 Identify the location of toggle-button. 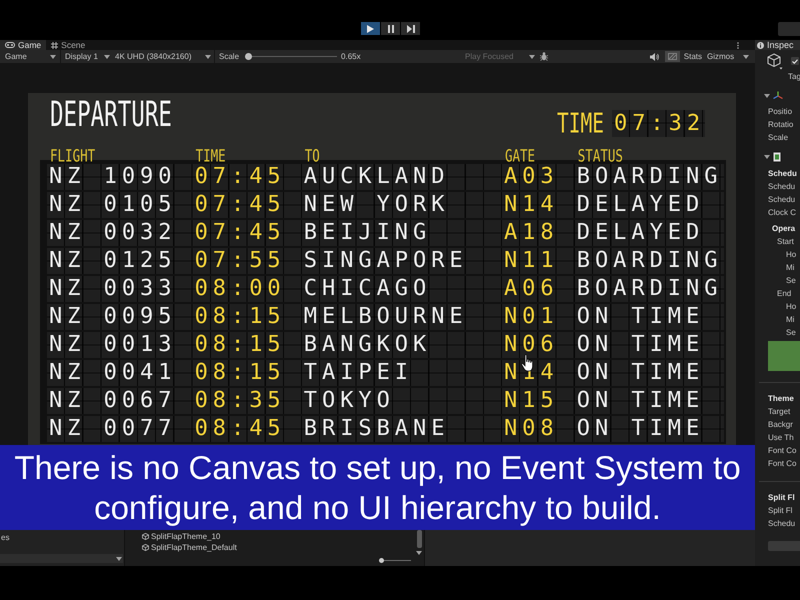
(672, 56).